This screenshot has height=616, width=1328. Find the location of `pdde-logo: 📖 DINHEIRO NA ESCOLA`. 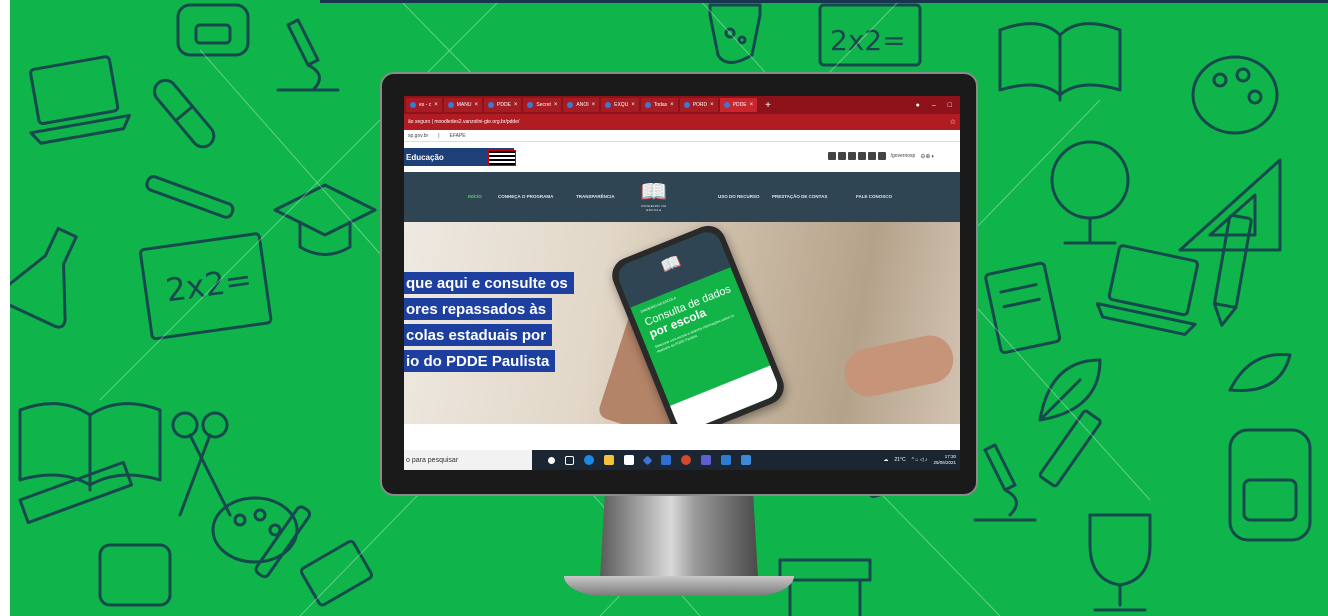

pdde-logo: 📖 DINHEIRO NA ESCOLA is located at coordinates (654, 198).